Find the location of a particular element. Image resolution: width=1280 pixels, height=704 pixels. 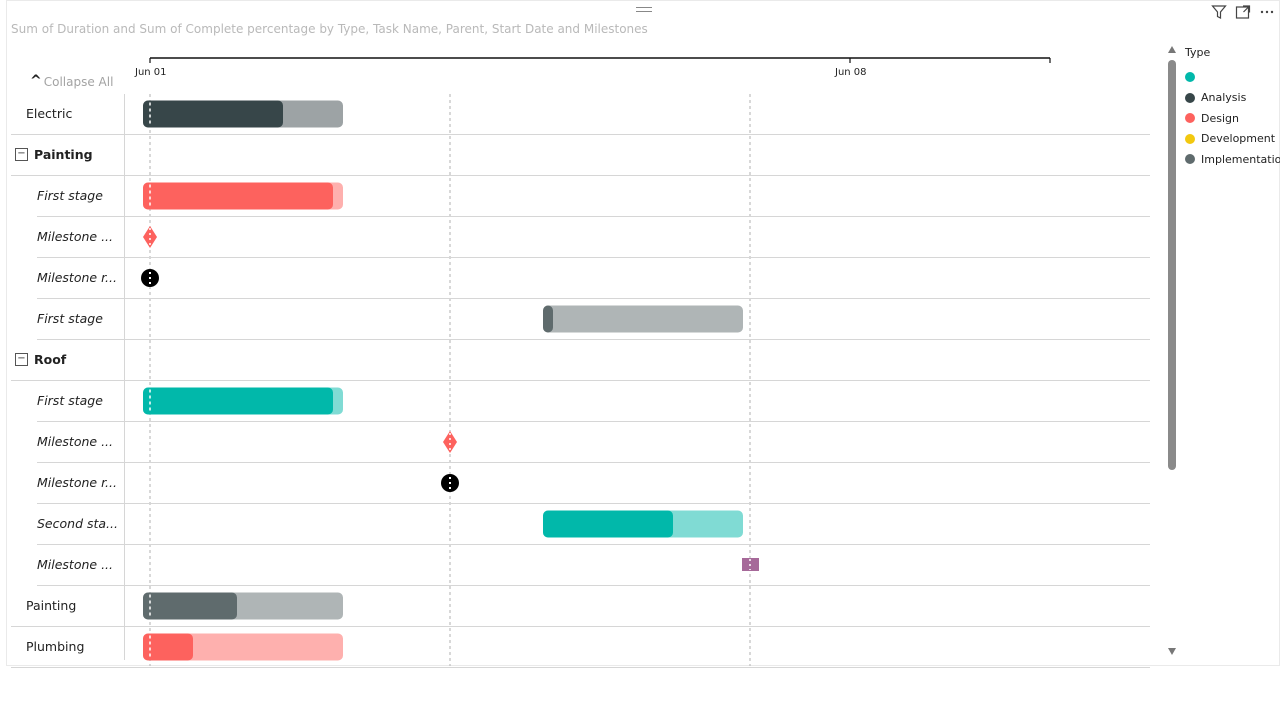

filter-icon is located at coordinates (1219, 12).